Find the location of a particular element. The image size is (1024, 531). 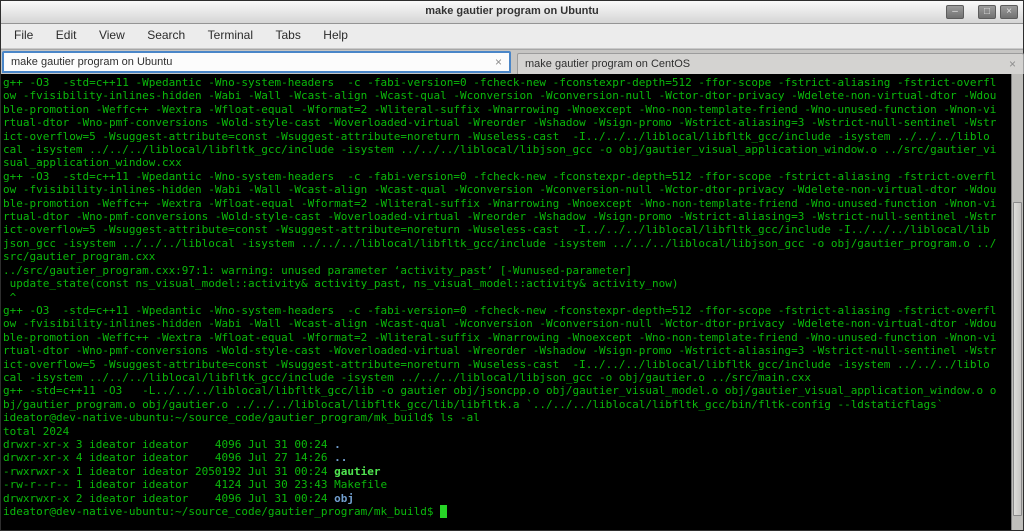

tab-label: make gautier program on Ubuntu is located at coordinates (92, 62).